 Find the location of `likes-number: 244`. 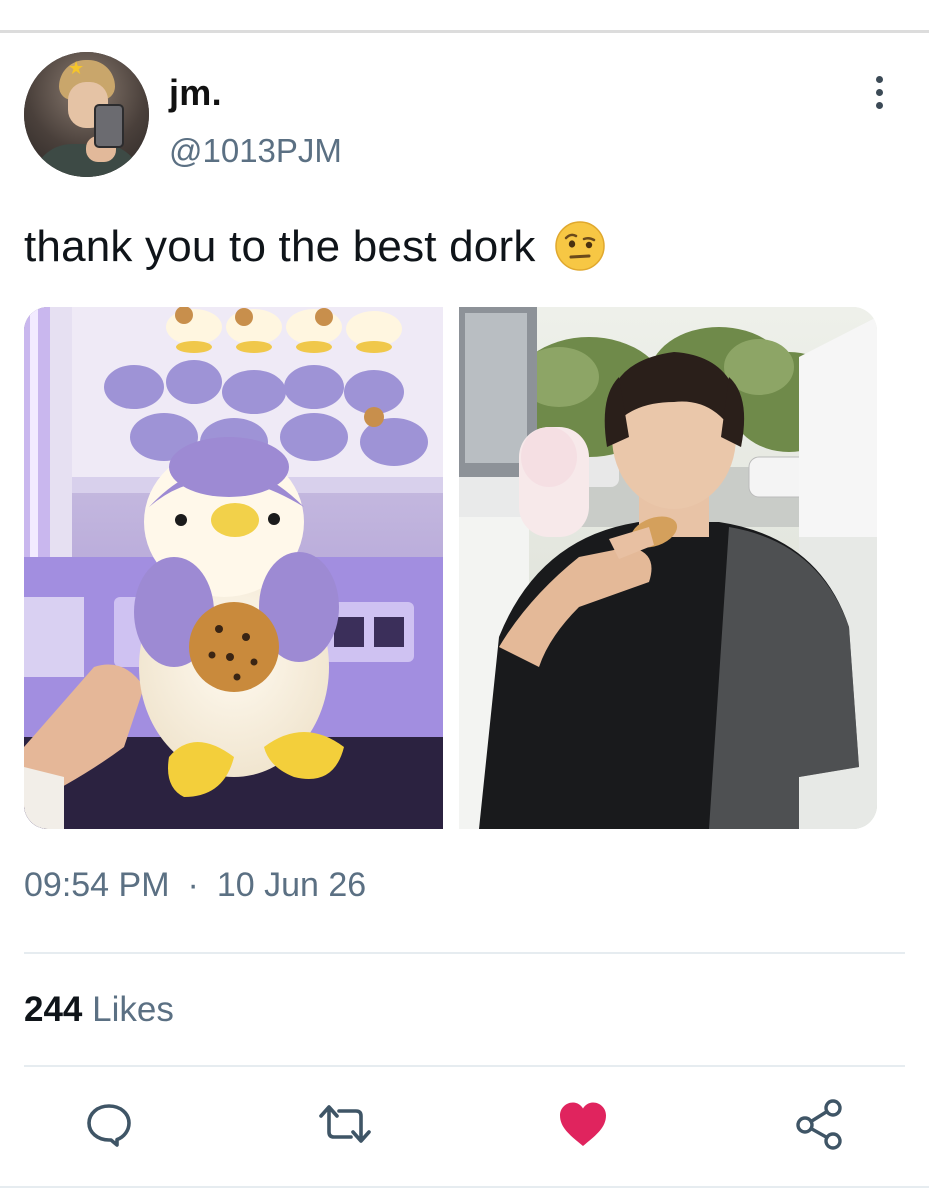

likes-number: 244 is located at coordinates (53, 1009).